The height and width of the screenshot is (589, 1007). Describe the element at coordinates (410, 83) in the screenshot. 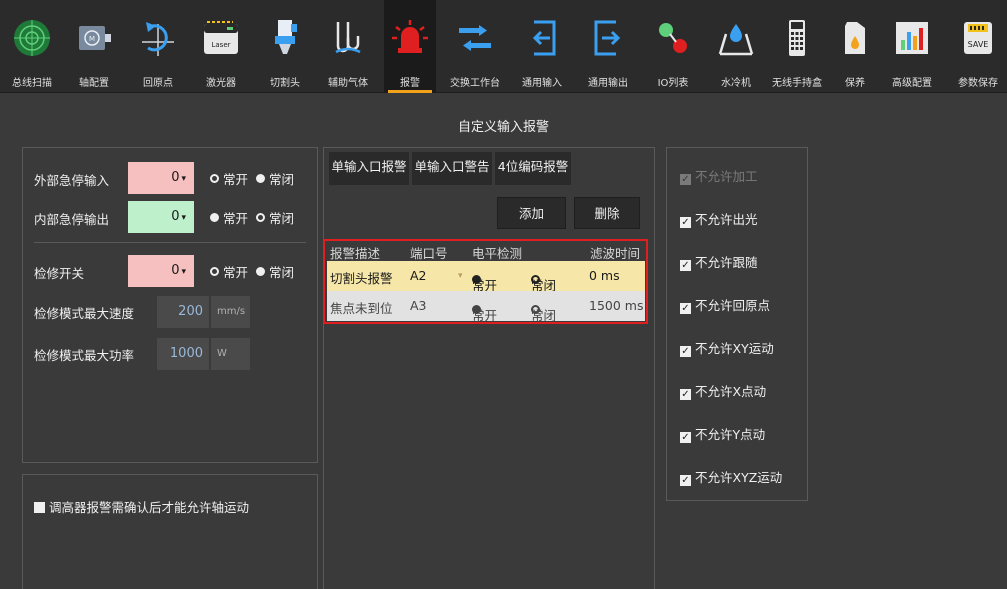

I see `toolbar-label: 报警` at that location.